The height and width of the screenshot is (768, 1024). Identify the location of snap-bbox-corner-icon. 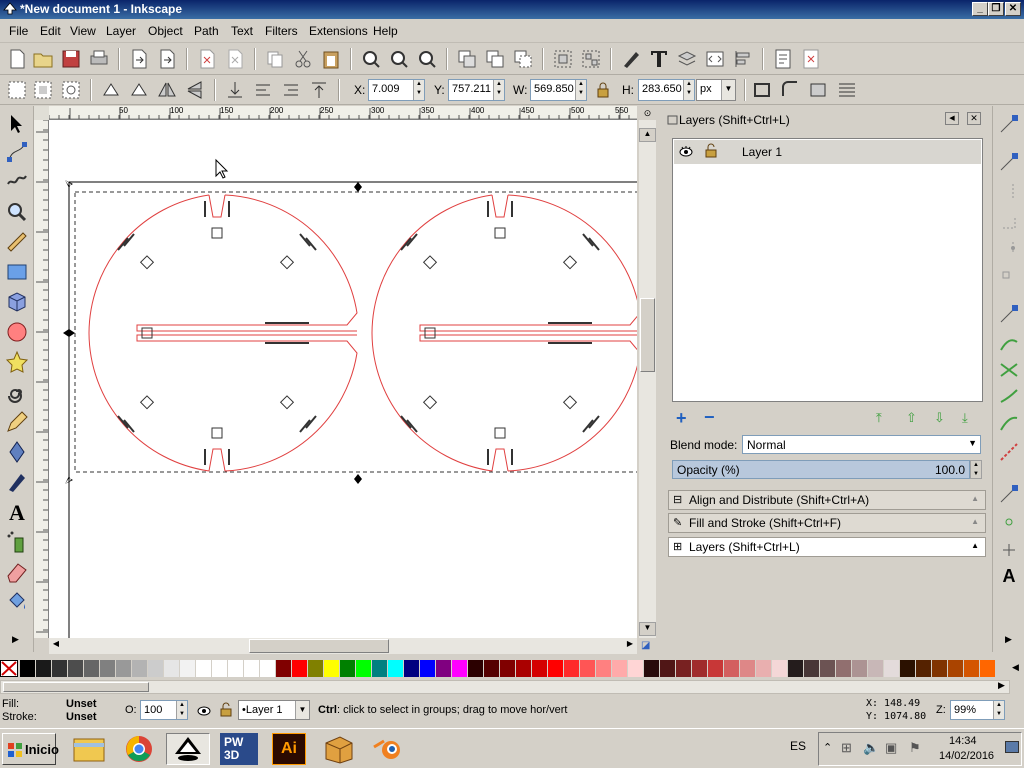
(1009, 222).